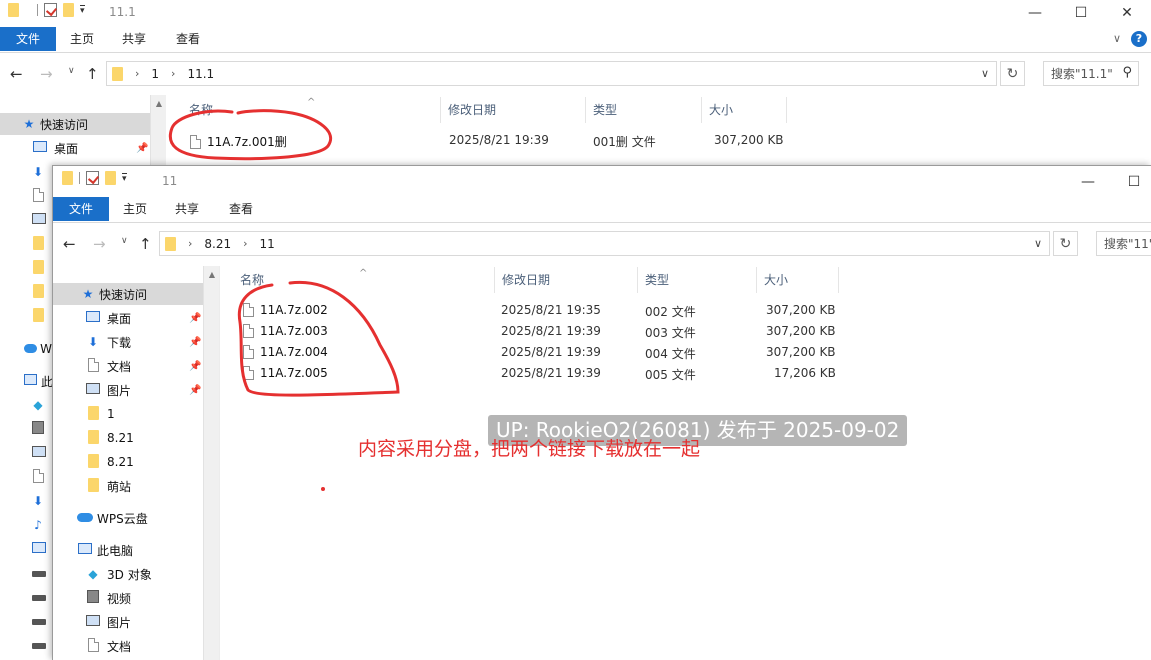 The image size is (1151, 660). Describe the element at coordinates (26, 381) in the screenshot. I see `nav-this-pc: 此` at that location.